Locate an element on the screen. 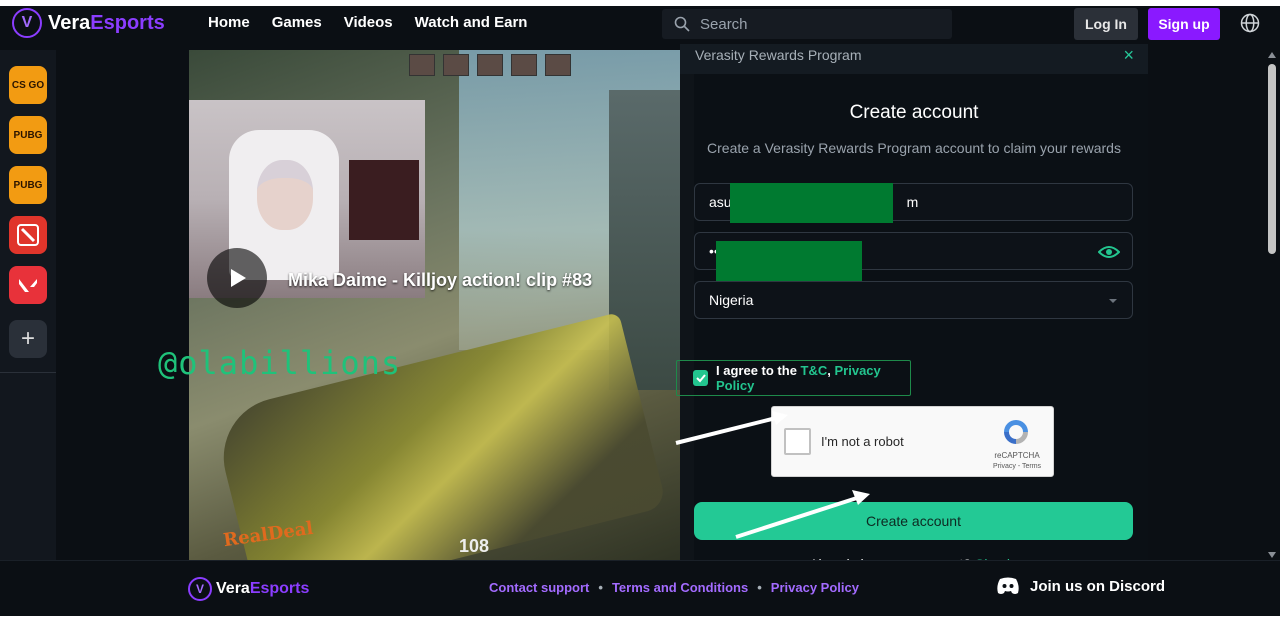 This screenshot has height=620, width=1280. nav-videos: Videos is located at coordinates (368, 22).